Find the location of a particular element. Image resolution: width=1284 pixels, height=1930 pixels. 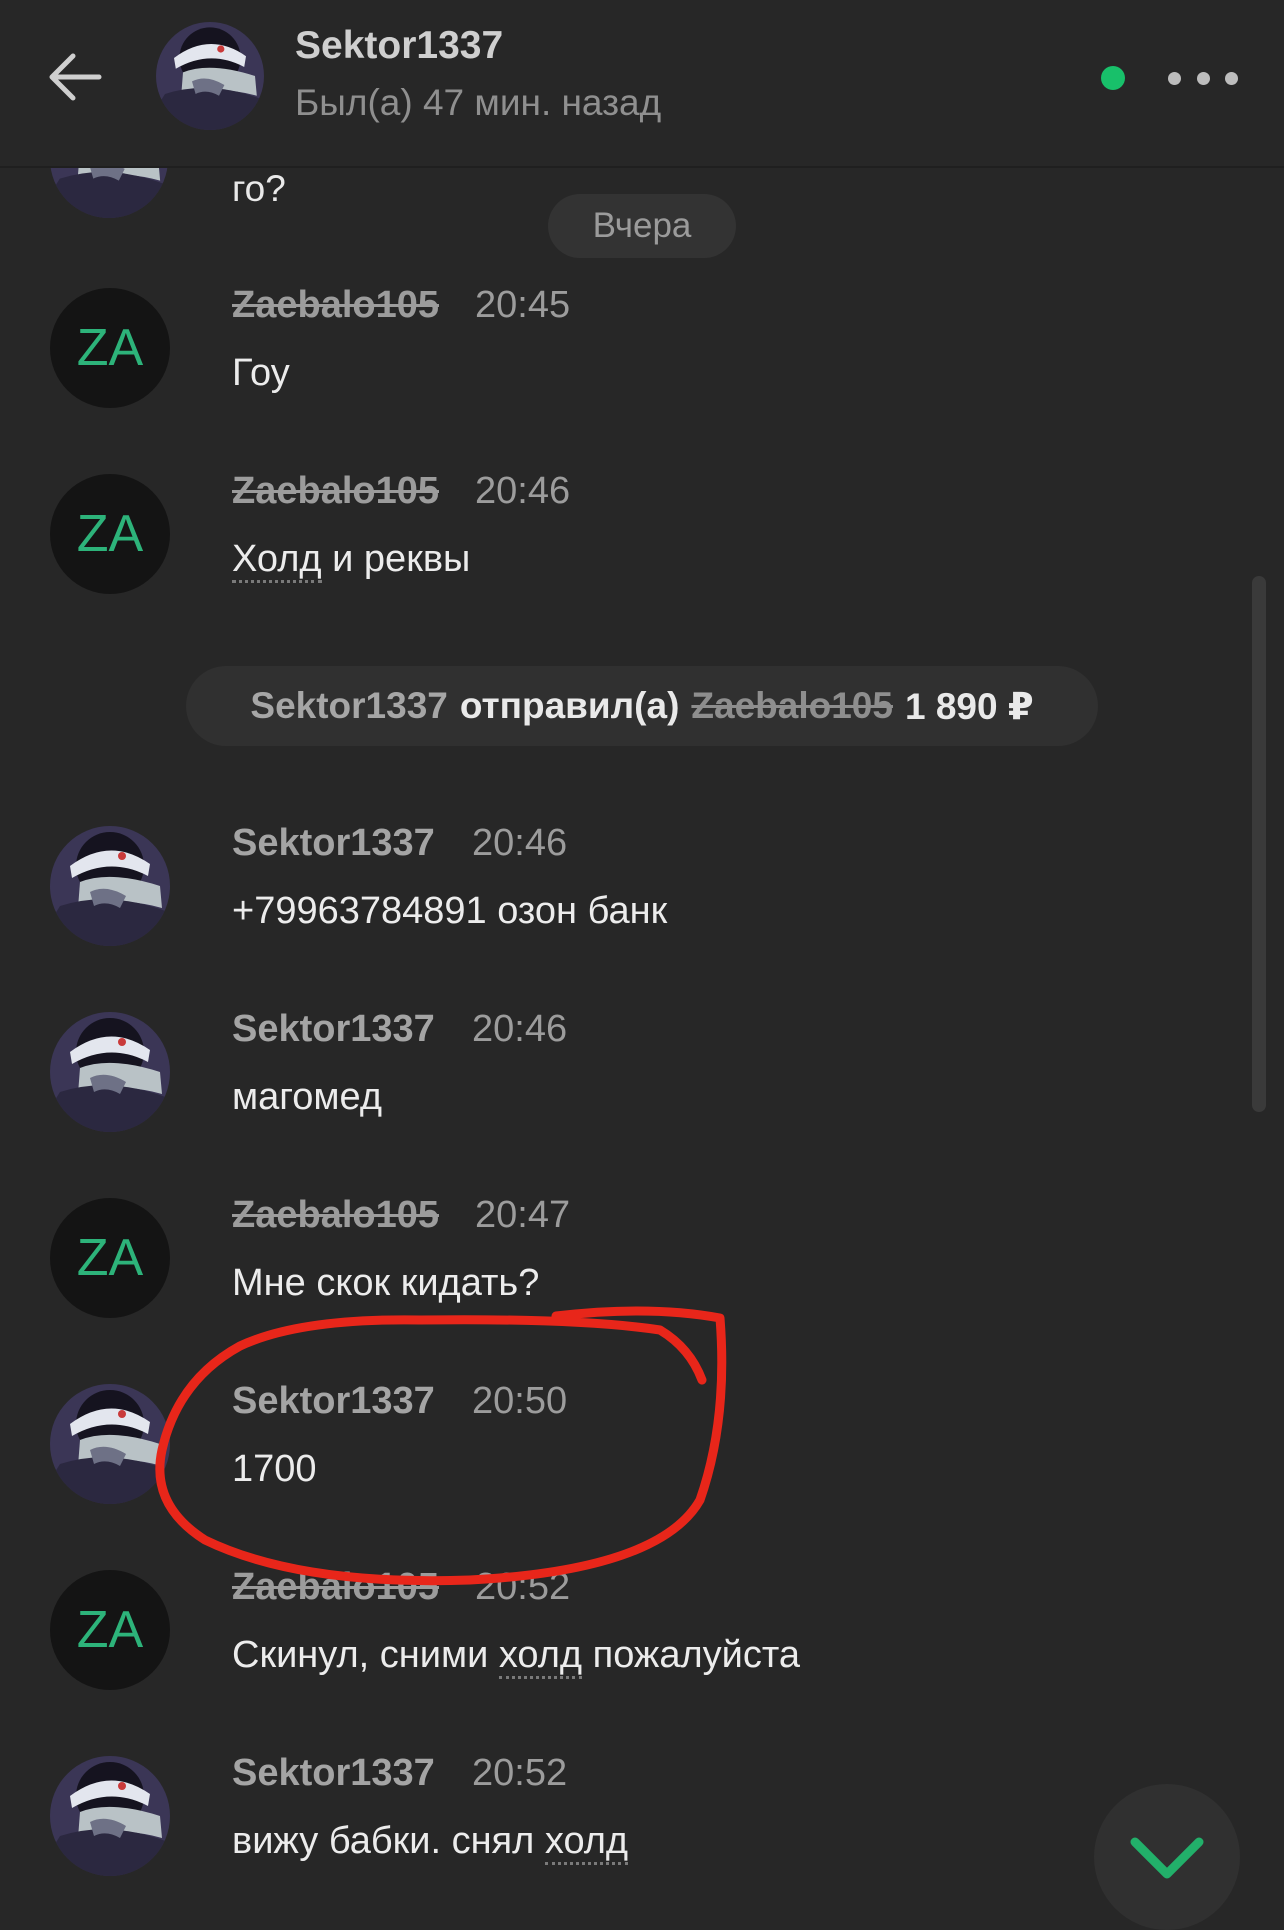

chat-message: Sektor1337 20:46 +79963784891 озон банк is located at coordinates (642, 891).